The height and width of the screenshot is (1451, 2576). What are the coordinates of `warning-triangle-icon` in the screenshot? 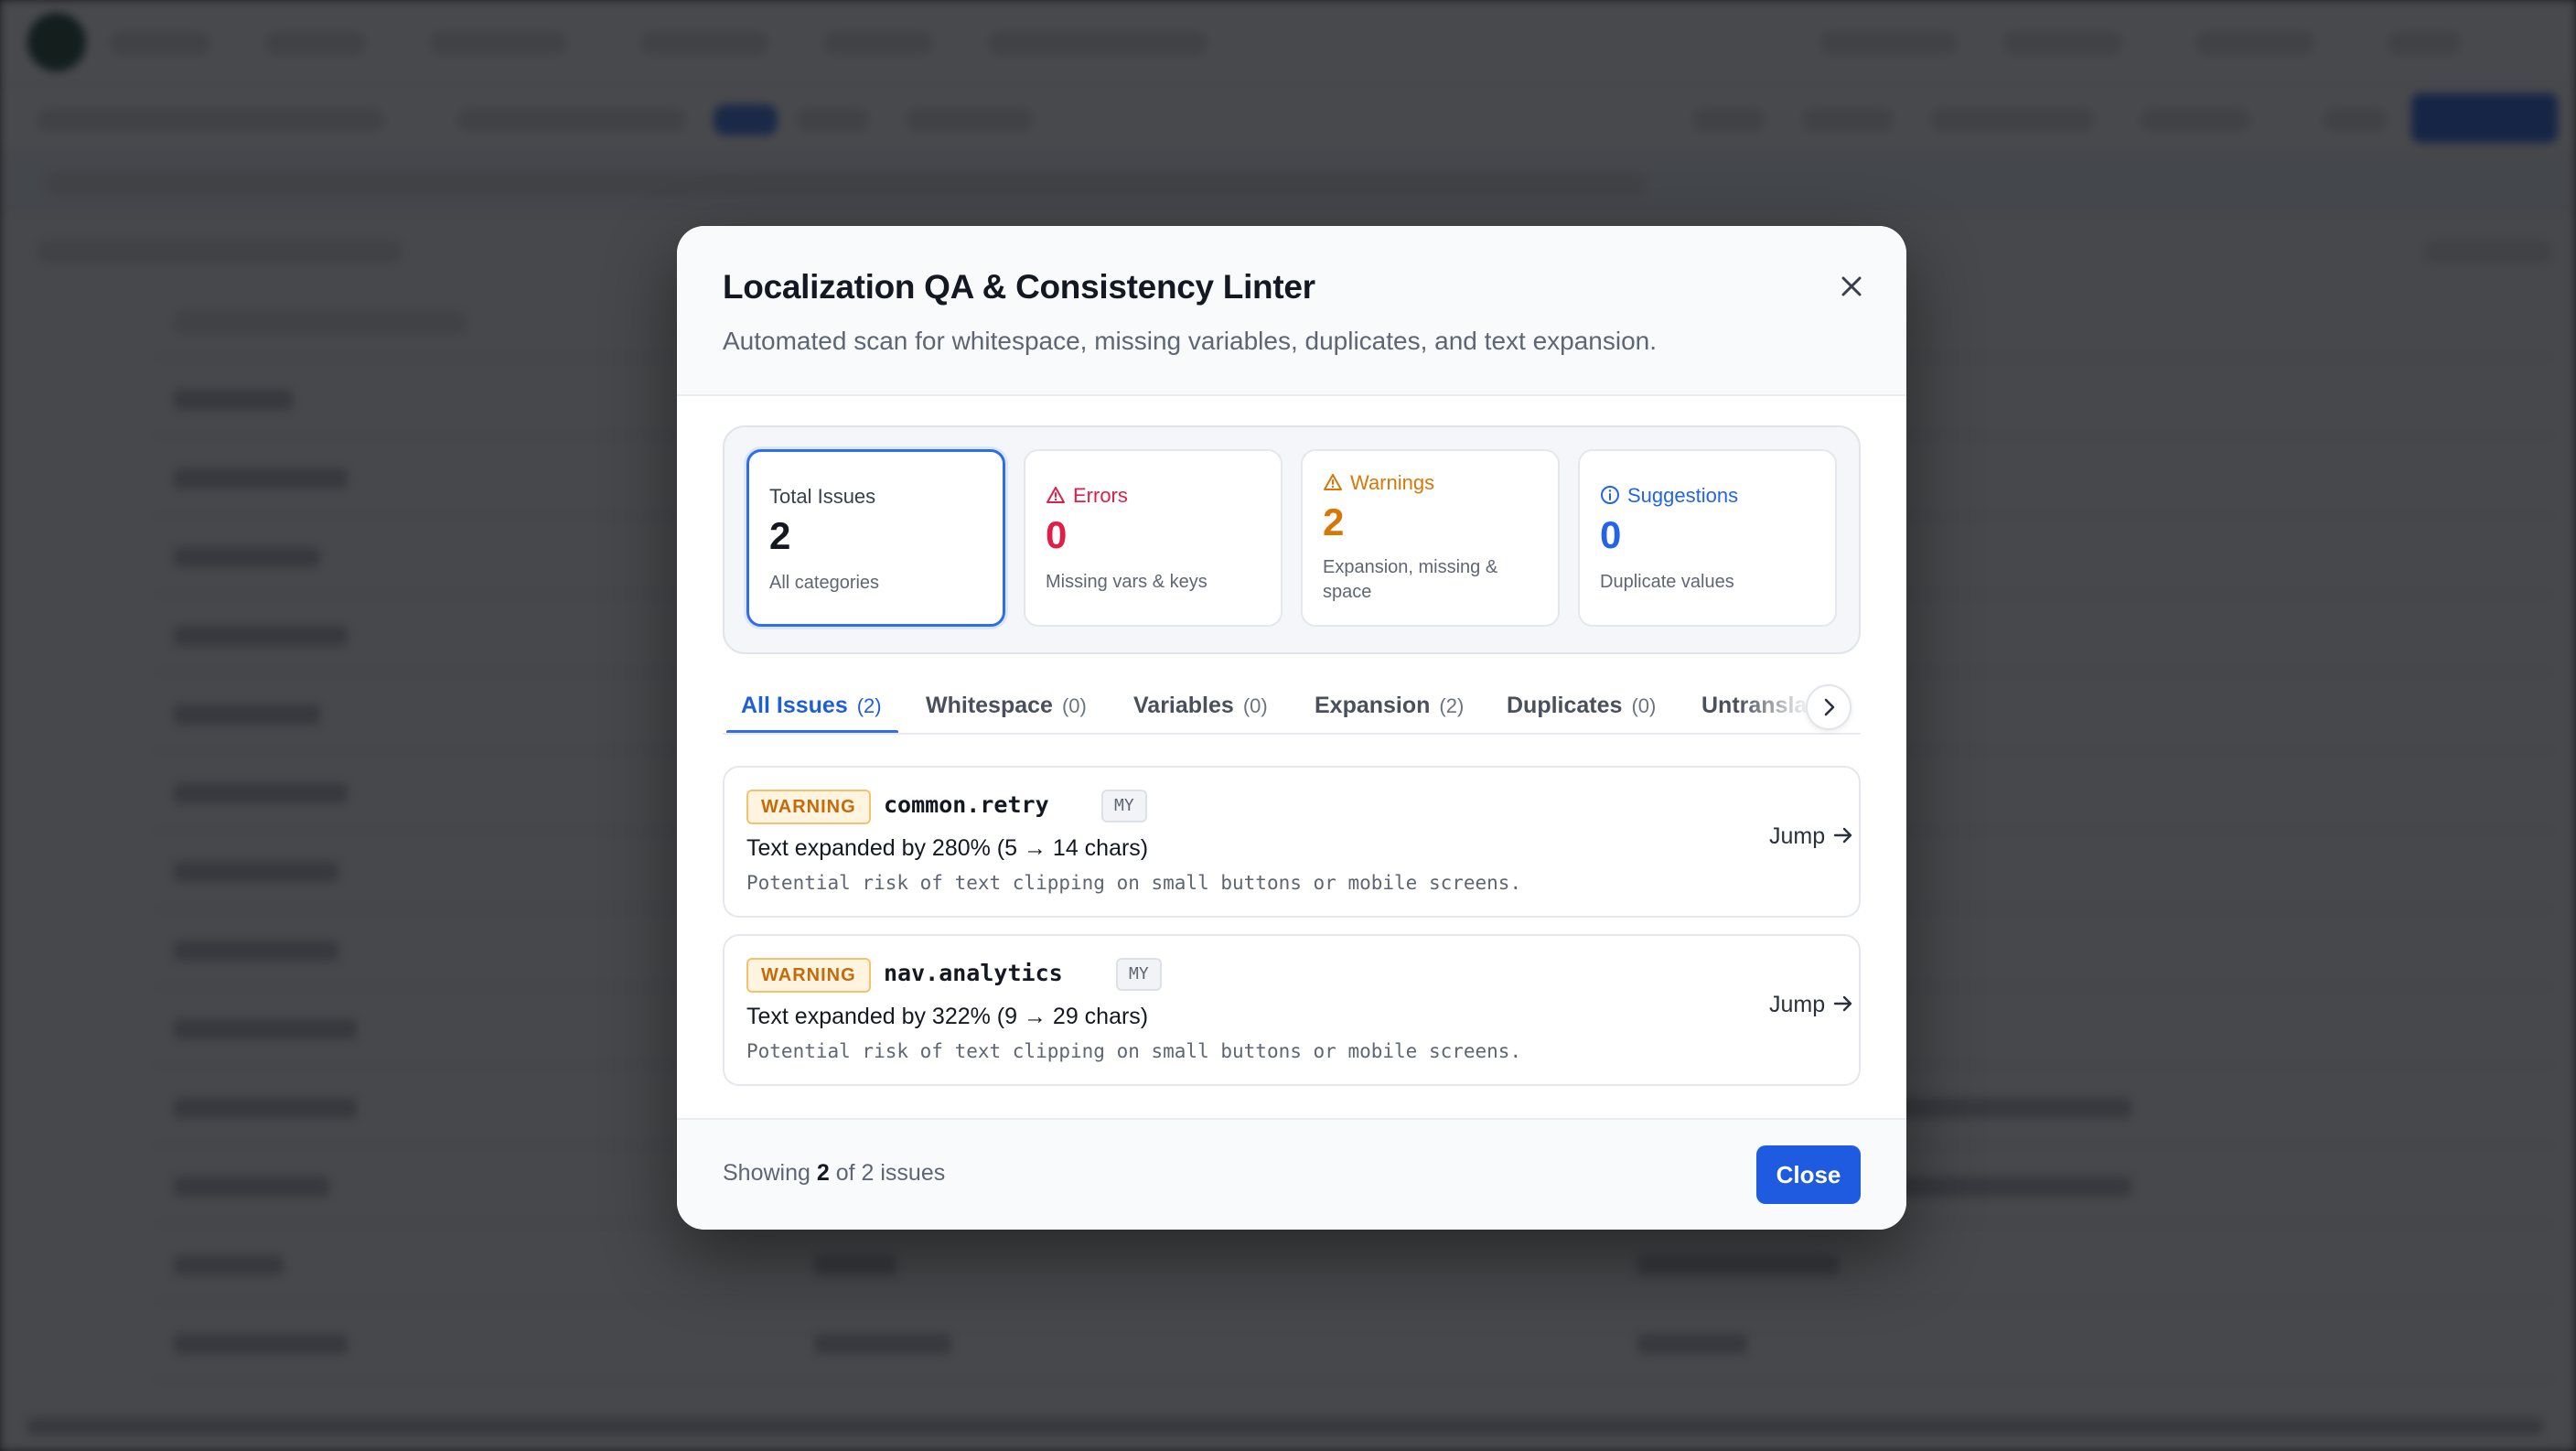 It's located at (1333, 482).